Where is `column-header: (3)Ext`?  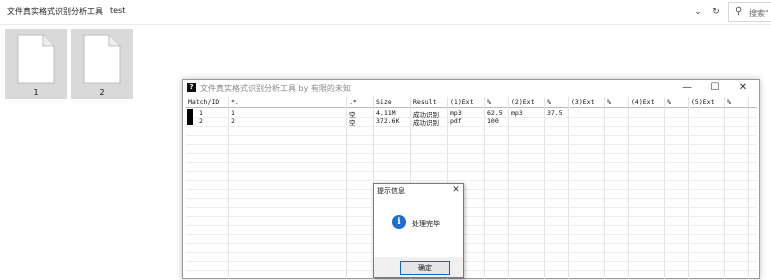 column-header: (3)Ext is located at coordinates (582, 102).